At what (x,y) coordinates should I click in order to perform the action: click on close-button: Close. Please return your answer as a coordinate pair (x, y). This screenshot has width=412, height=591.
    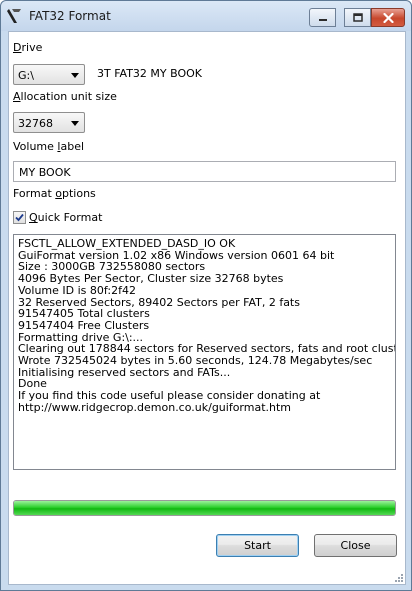
    Looking at the image, I should click on (355, 545).